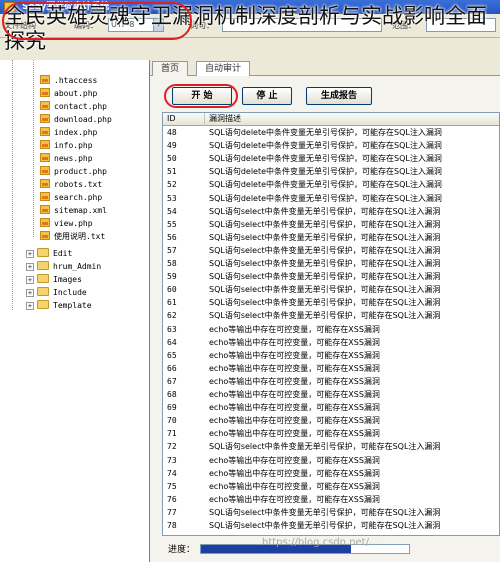  What do you see at coordinates (71, 197) in the screenshot?
I see `tree-item-file: search.php` at bounding box center [71, 197].